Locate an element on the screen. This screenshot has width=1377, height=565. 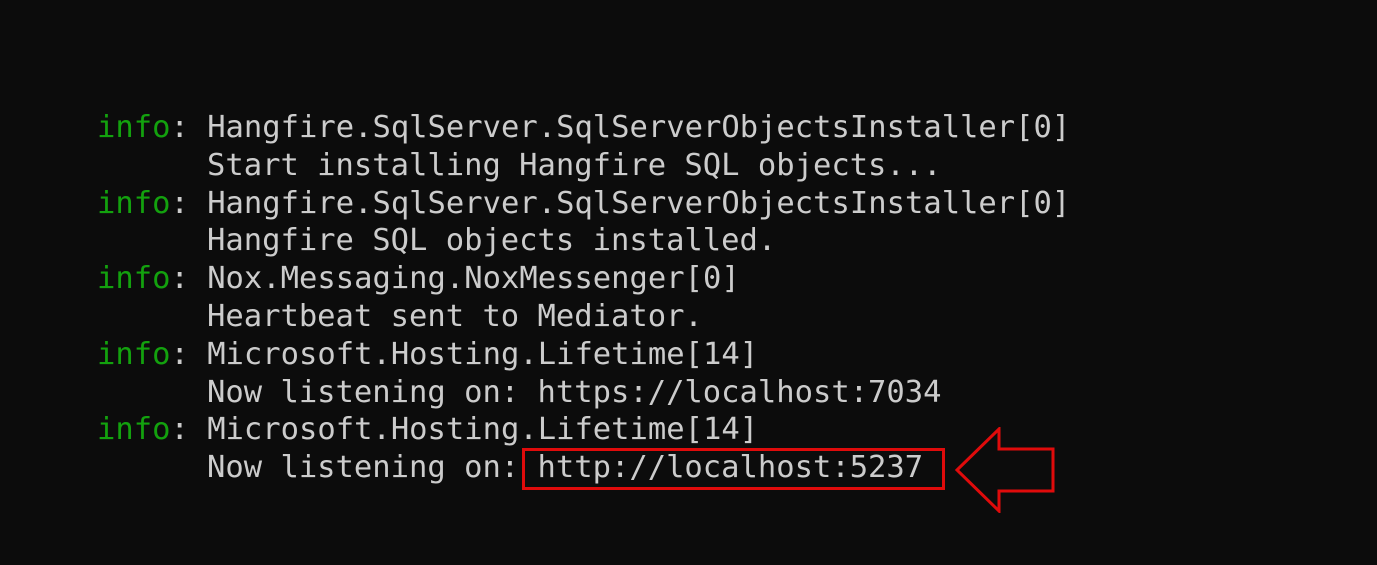
highlight-box is located at coordinates (733, 469).